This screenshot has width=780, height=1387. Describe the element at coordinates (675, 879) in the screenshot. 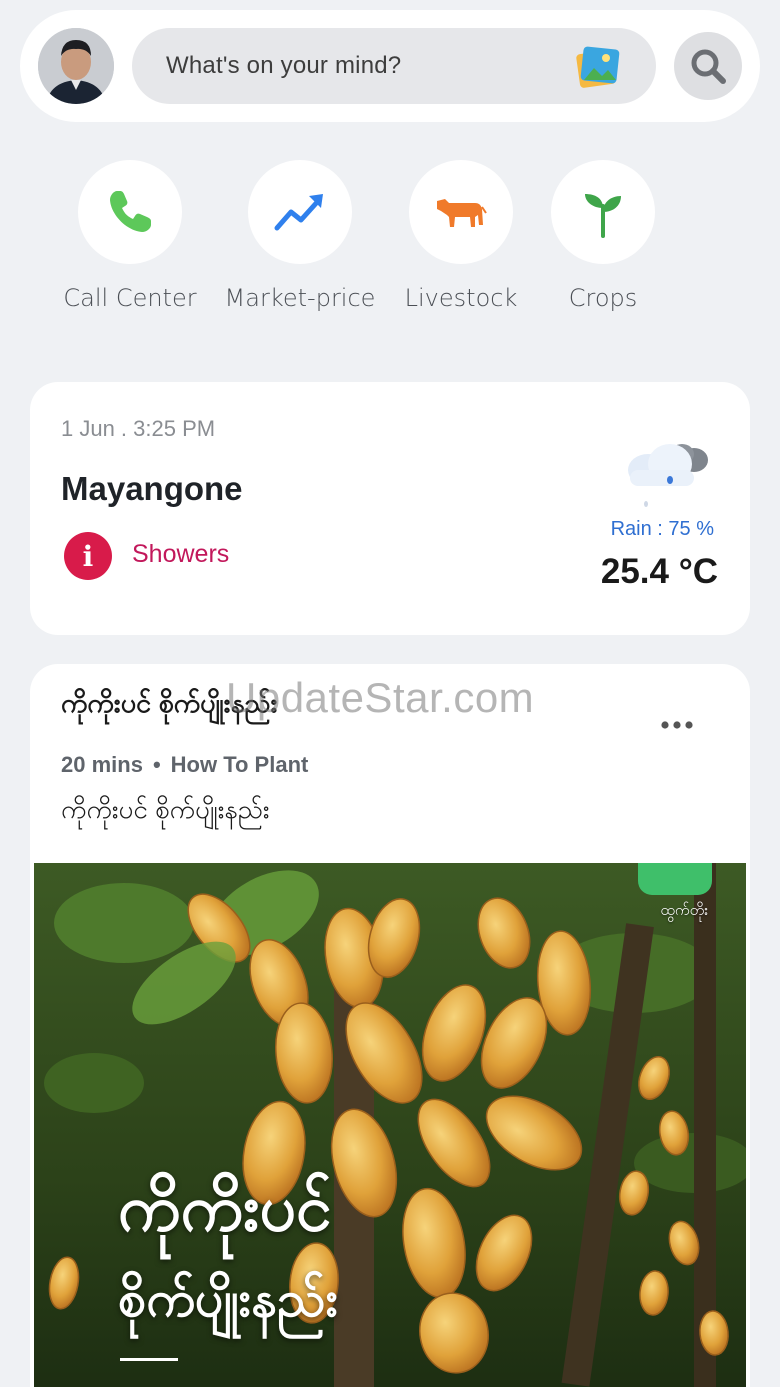

I see `brand-logo` at that location.